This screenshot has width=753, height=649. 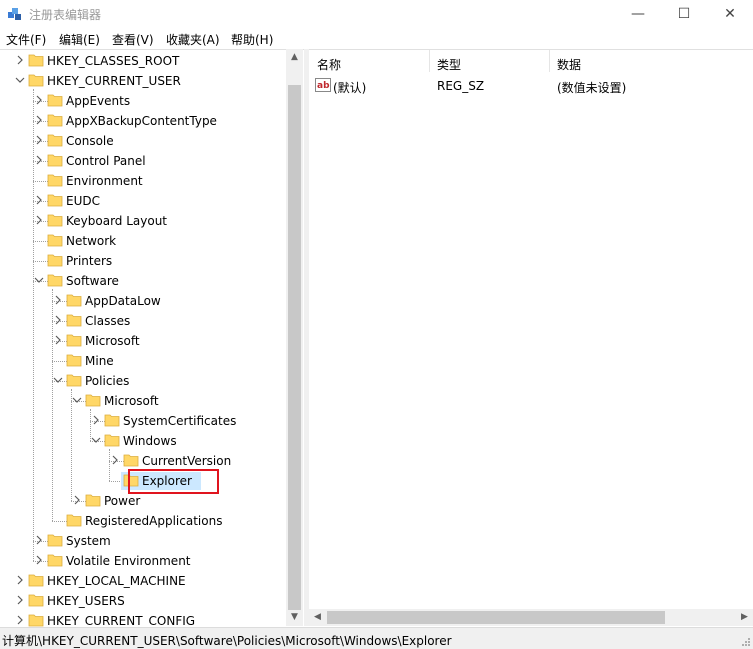 What do you see at coordinates (461, 86) in the screenshot?
I see `value-type: REG_SZ` at bounding box center [461, 86].